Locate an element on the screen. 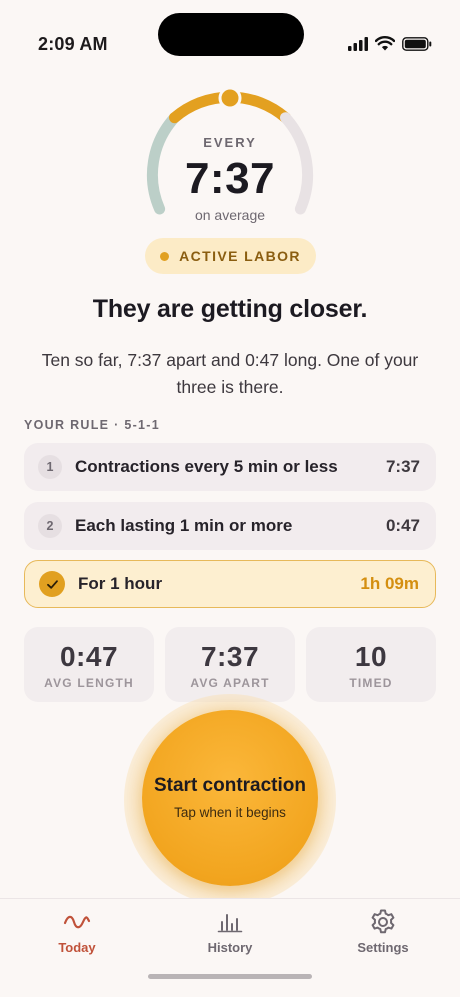 The height and width of the screenshot is (997, 460). tab-settings: Settings is located at coordinates (383, 931).